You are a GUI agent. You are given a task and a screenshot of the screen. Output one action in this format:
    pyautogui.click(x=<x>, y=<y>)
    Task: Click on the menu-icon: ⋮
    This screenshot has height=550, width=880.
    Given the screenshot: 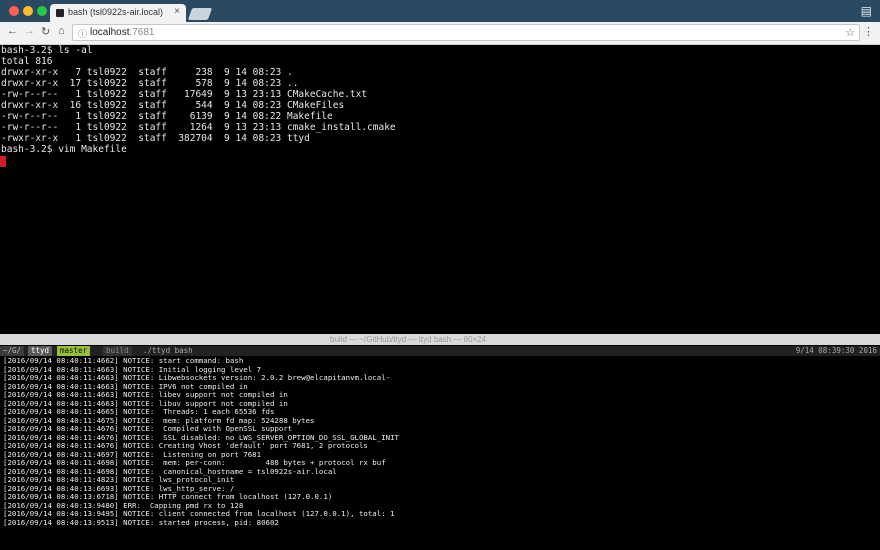 What is the action you would take?
    pyautogui.click(x=868, y=31)
    